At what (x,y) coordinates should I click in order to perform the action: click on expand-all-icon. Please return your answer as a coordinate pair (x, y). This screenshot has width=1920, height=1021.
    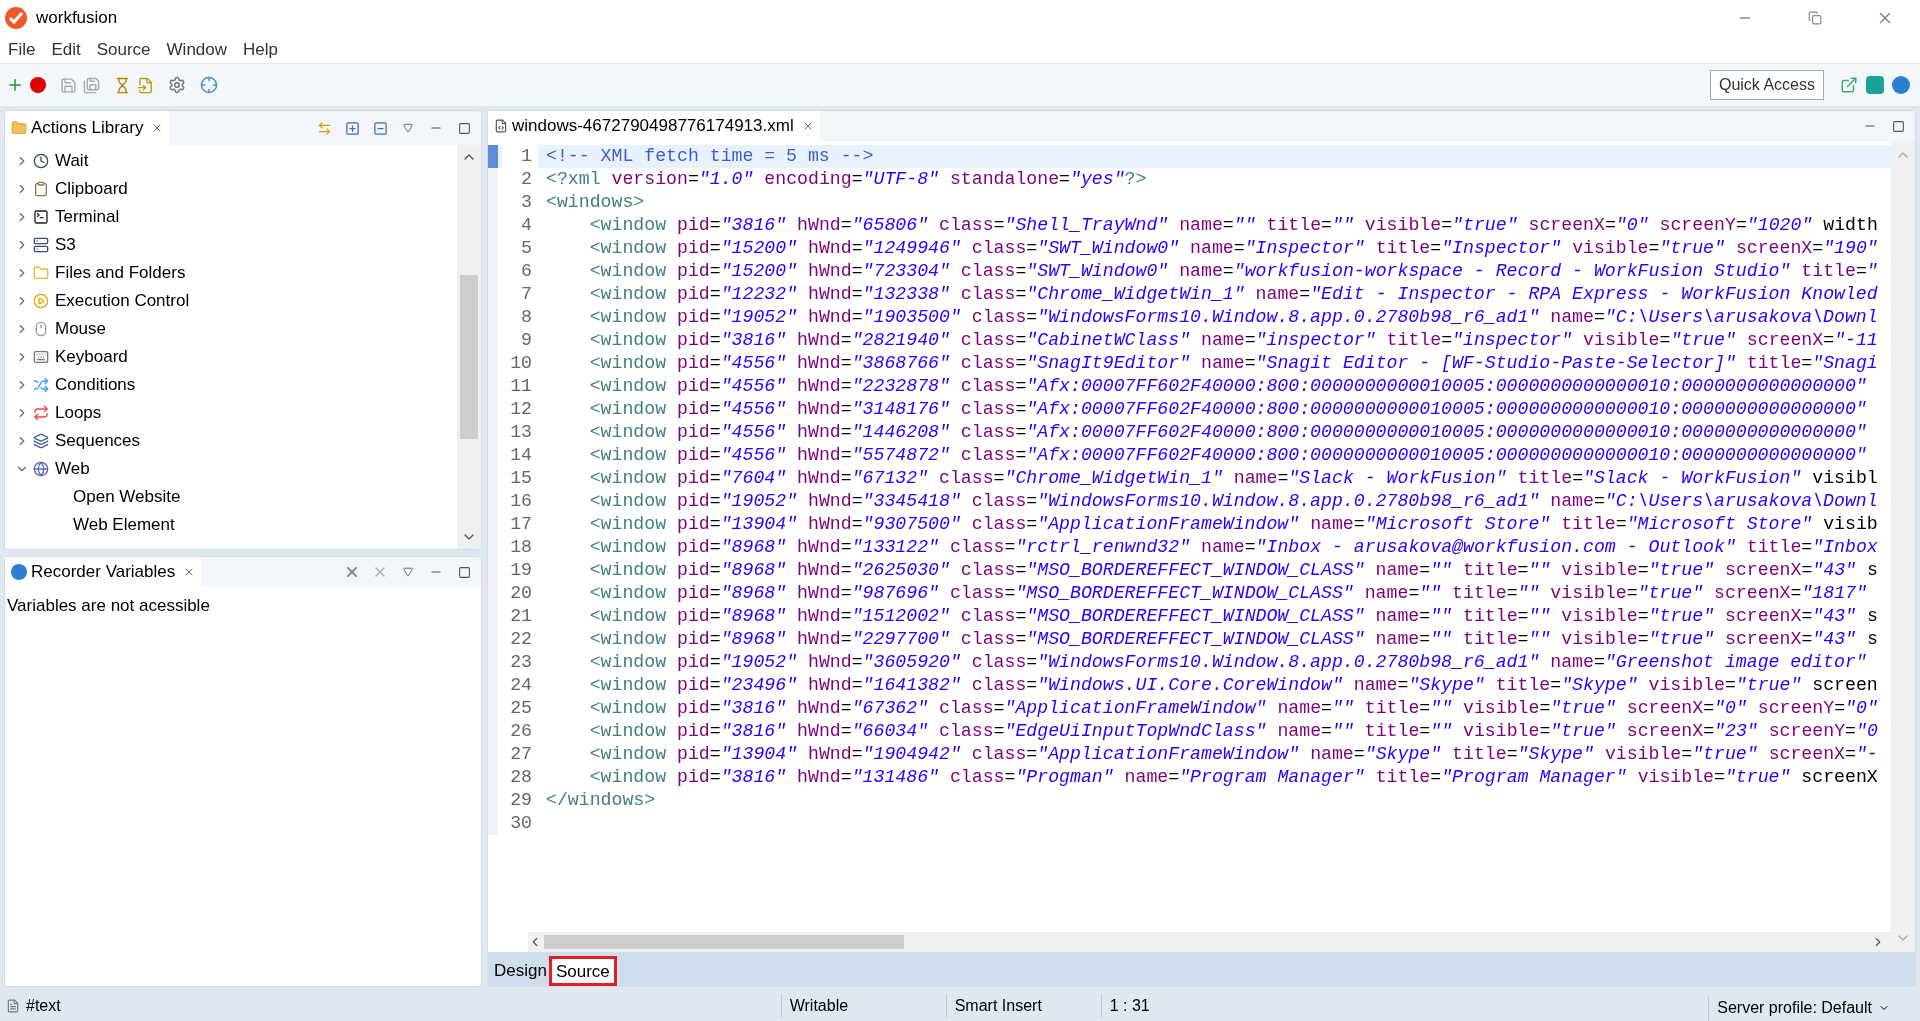
    Looking at the image, I should click on (352, 128).